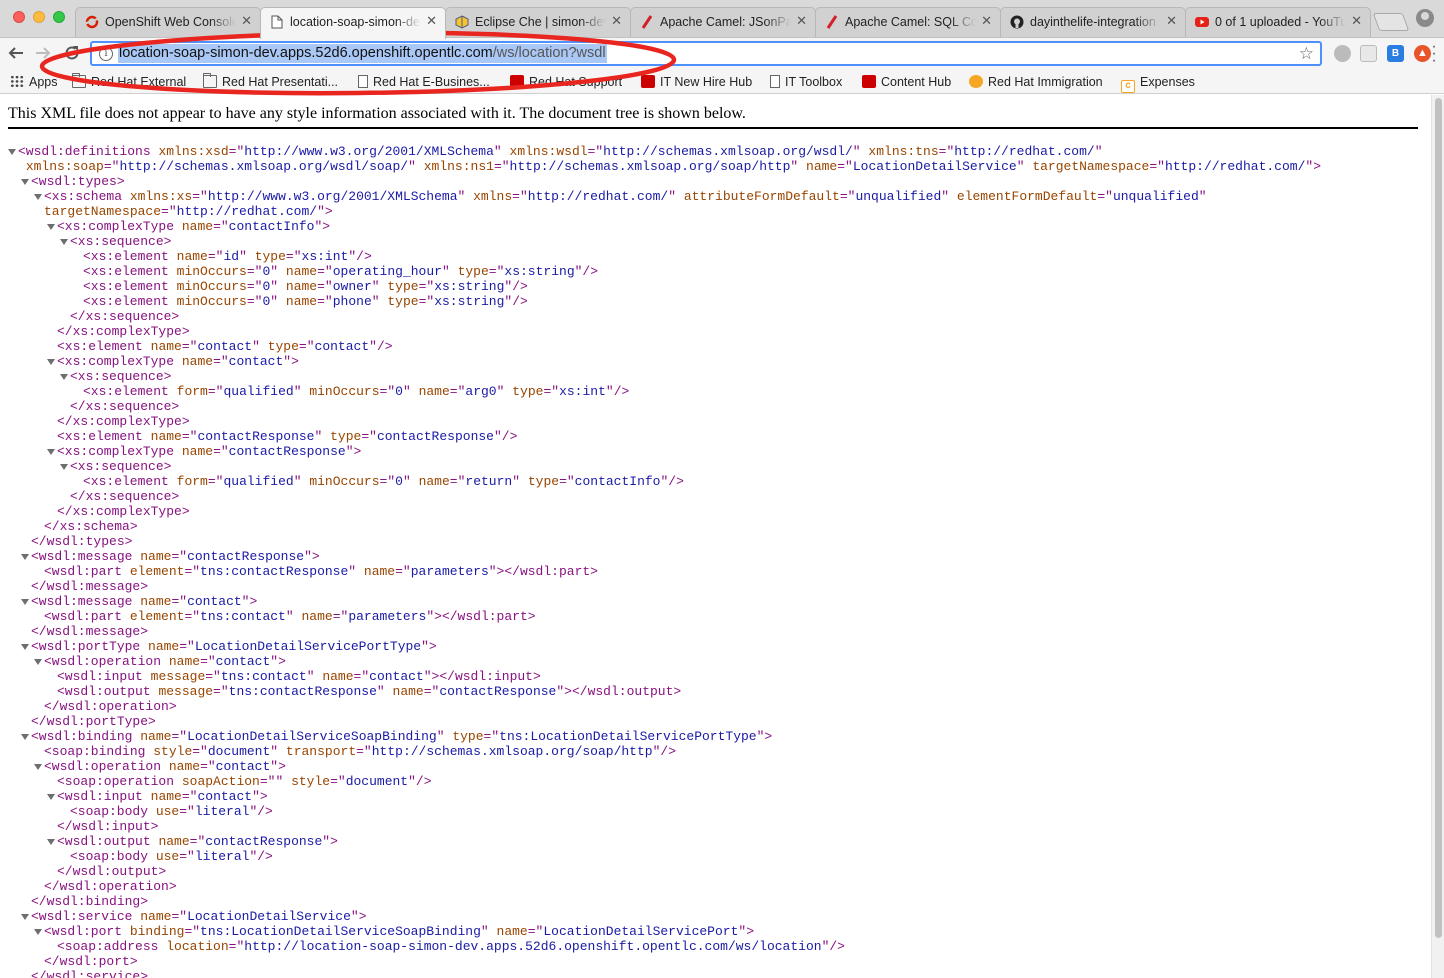 This screenshot has height=978, width=1444. I want to click on extension-grid-icon, so click(1368, 53).